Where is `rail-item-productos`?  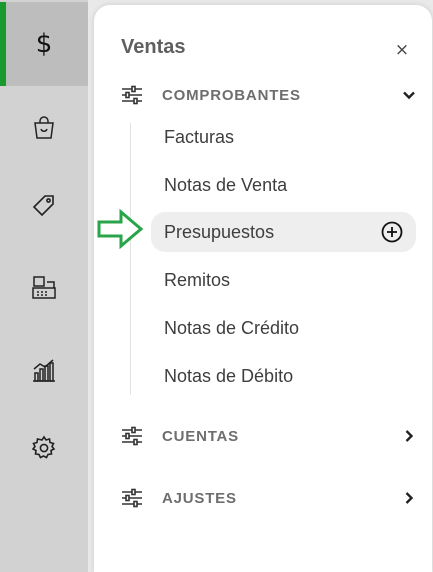 rail-item-productos is located at coordinates (44, 206).